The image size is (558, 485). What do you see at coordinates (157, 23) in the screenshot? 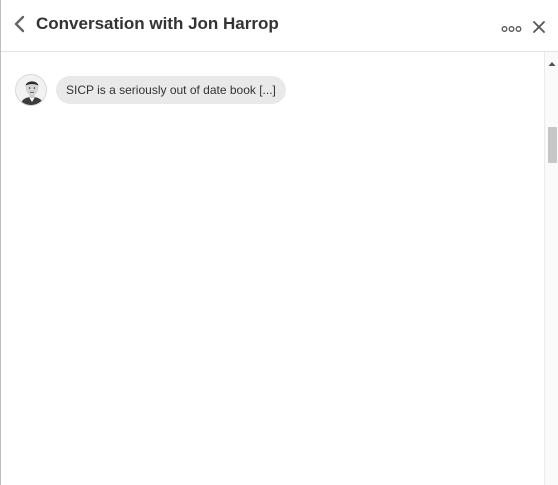
I see `page-title: Conversation with Jon Harrop` at bounding box center [157, 23].